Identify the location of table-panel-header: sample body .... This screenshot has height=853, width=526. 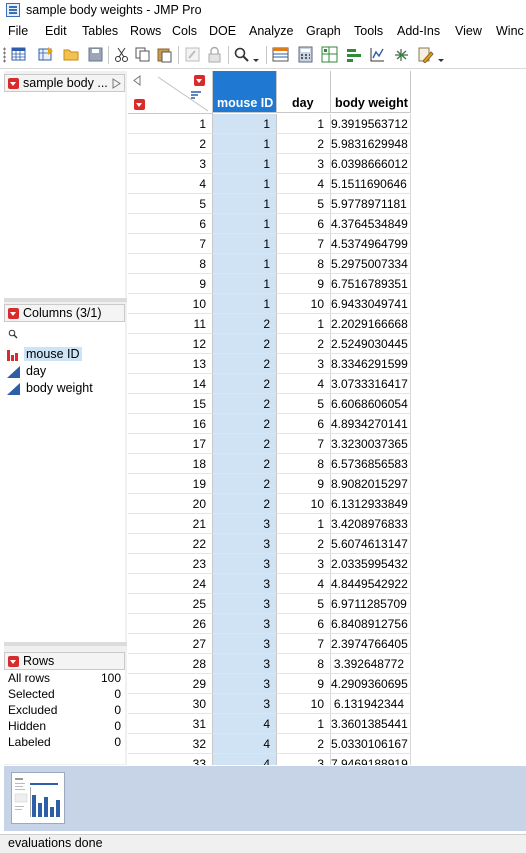
(64, 83).